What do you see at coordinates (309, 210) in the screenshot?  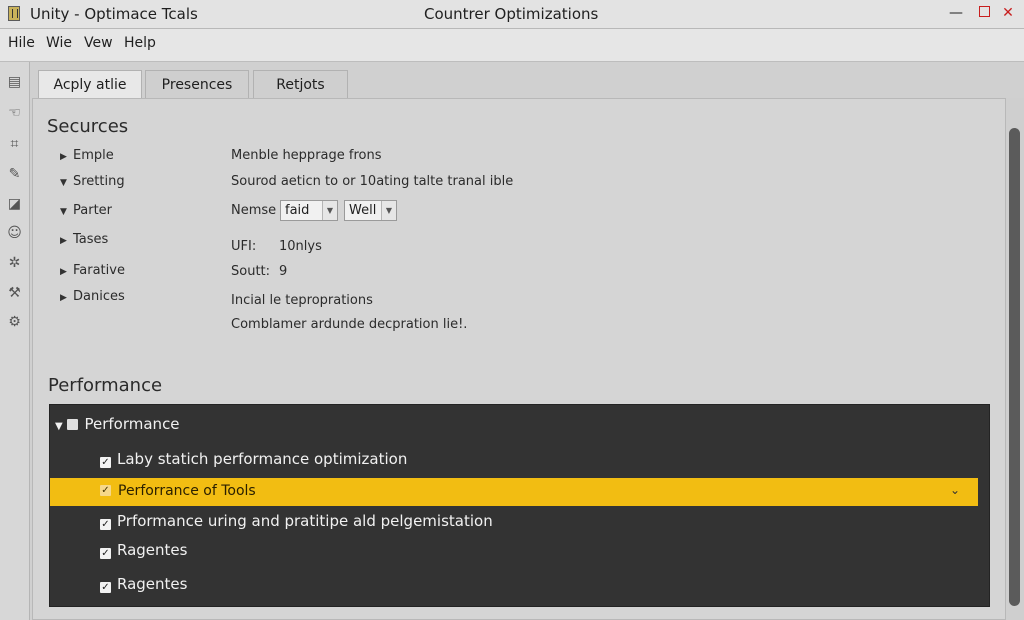 I see `faid-dropdown: faid ▼` at bounding box center [309, 210].